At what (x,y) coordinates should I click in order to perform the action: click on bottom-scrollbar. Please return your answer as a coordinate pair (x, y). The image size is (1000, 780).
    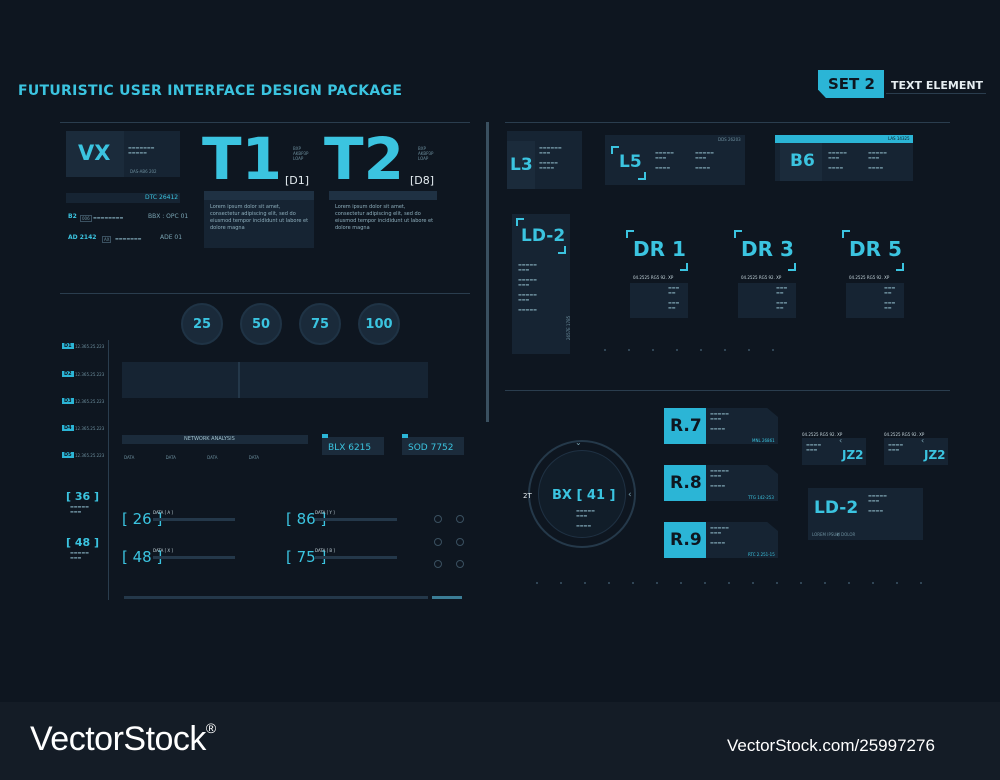
    Looking at the image, I should click on (276, 597).